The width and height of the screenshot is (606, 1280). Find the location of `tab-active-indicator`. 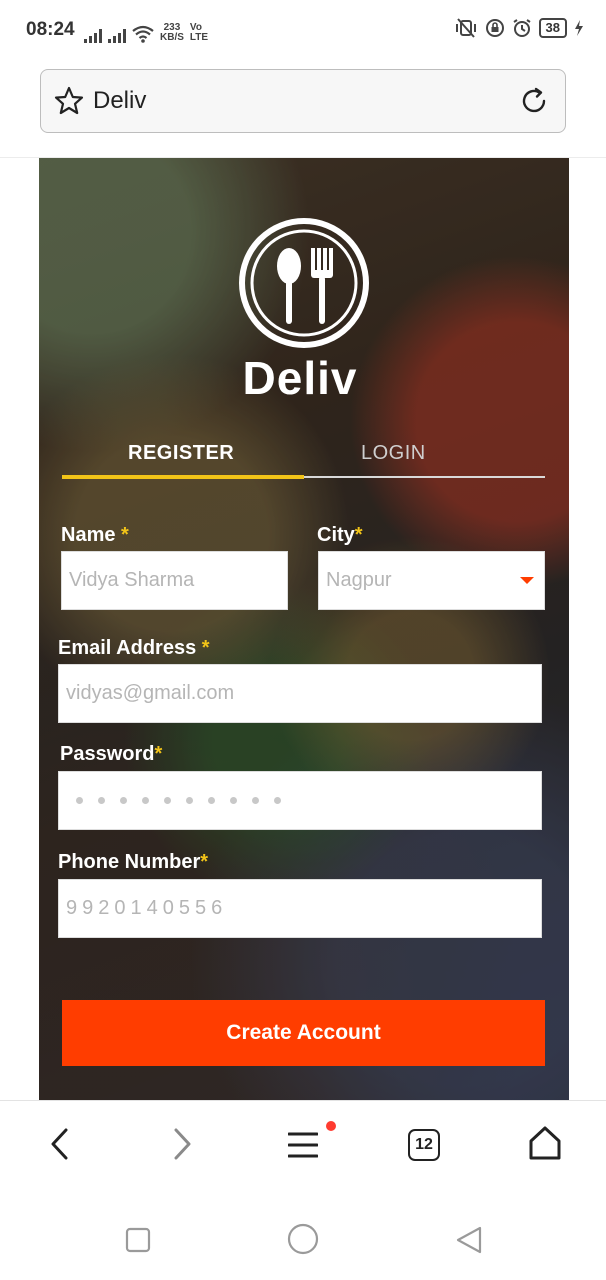

tab-active-indicator is located at coordinates (183, 477).